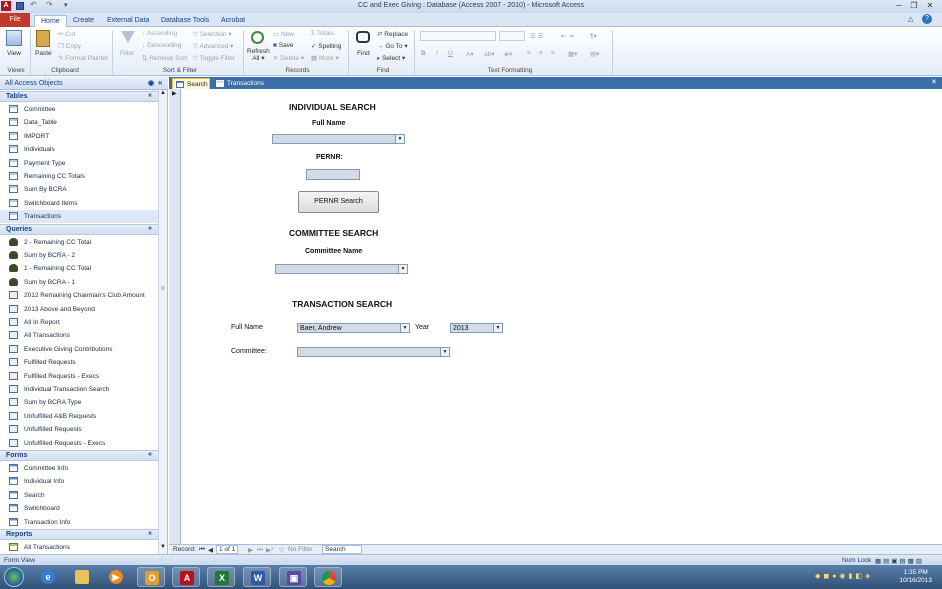 This screenshot has height=589, width=942. I want to click on nav-item: Transactions, so click(79, 217).